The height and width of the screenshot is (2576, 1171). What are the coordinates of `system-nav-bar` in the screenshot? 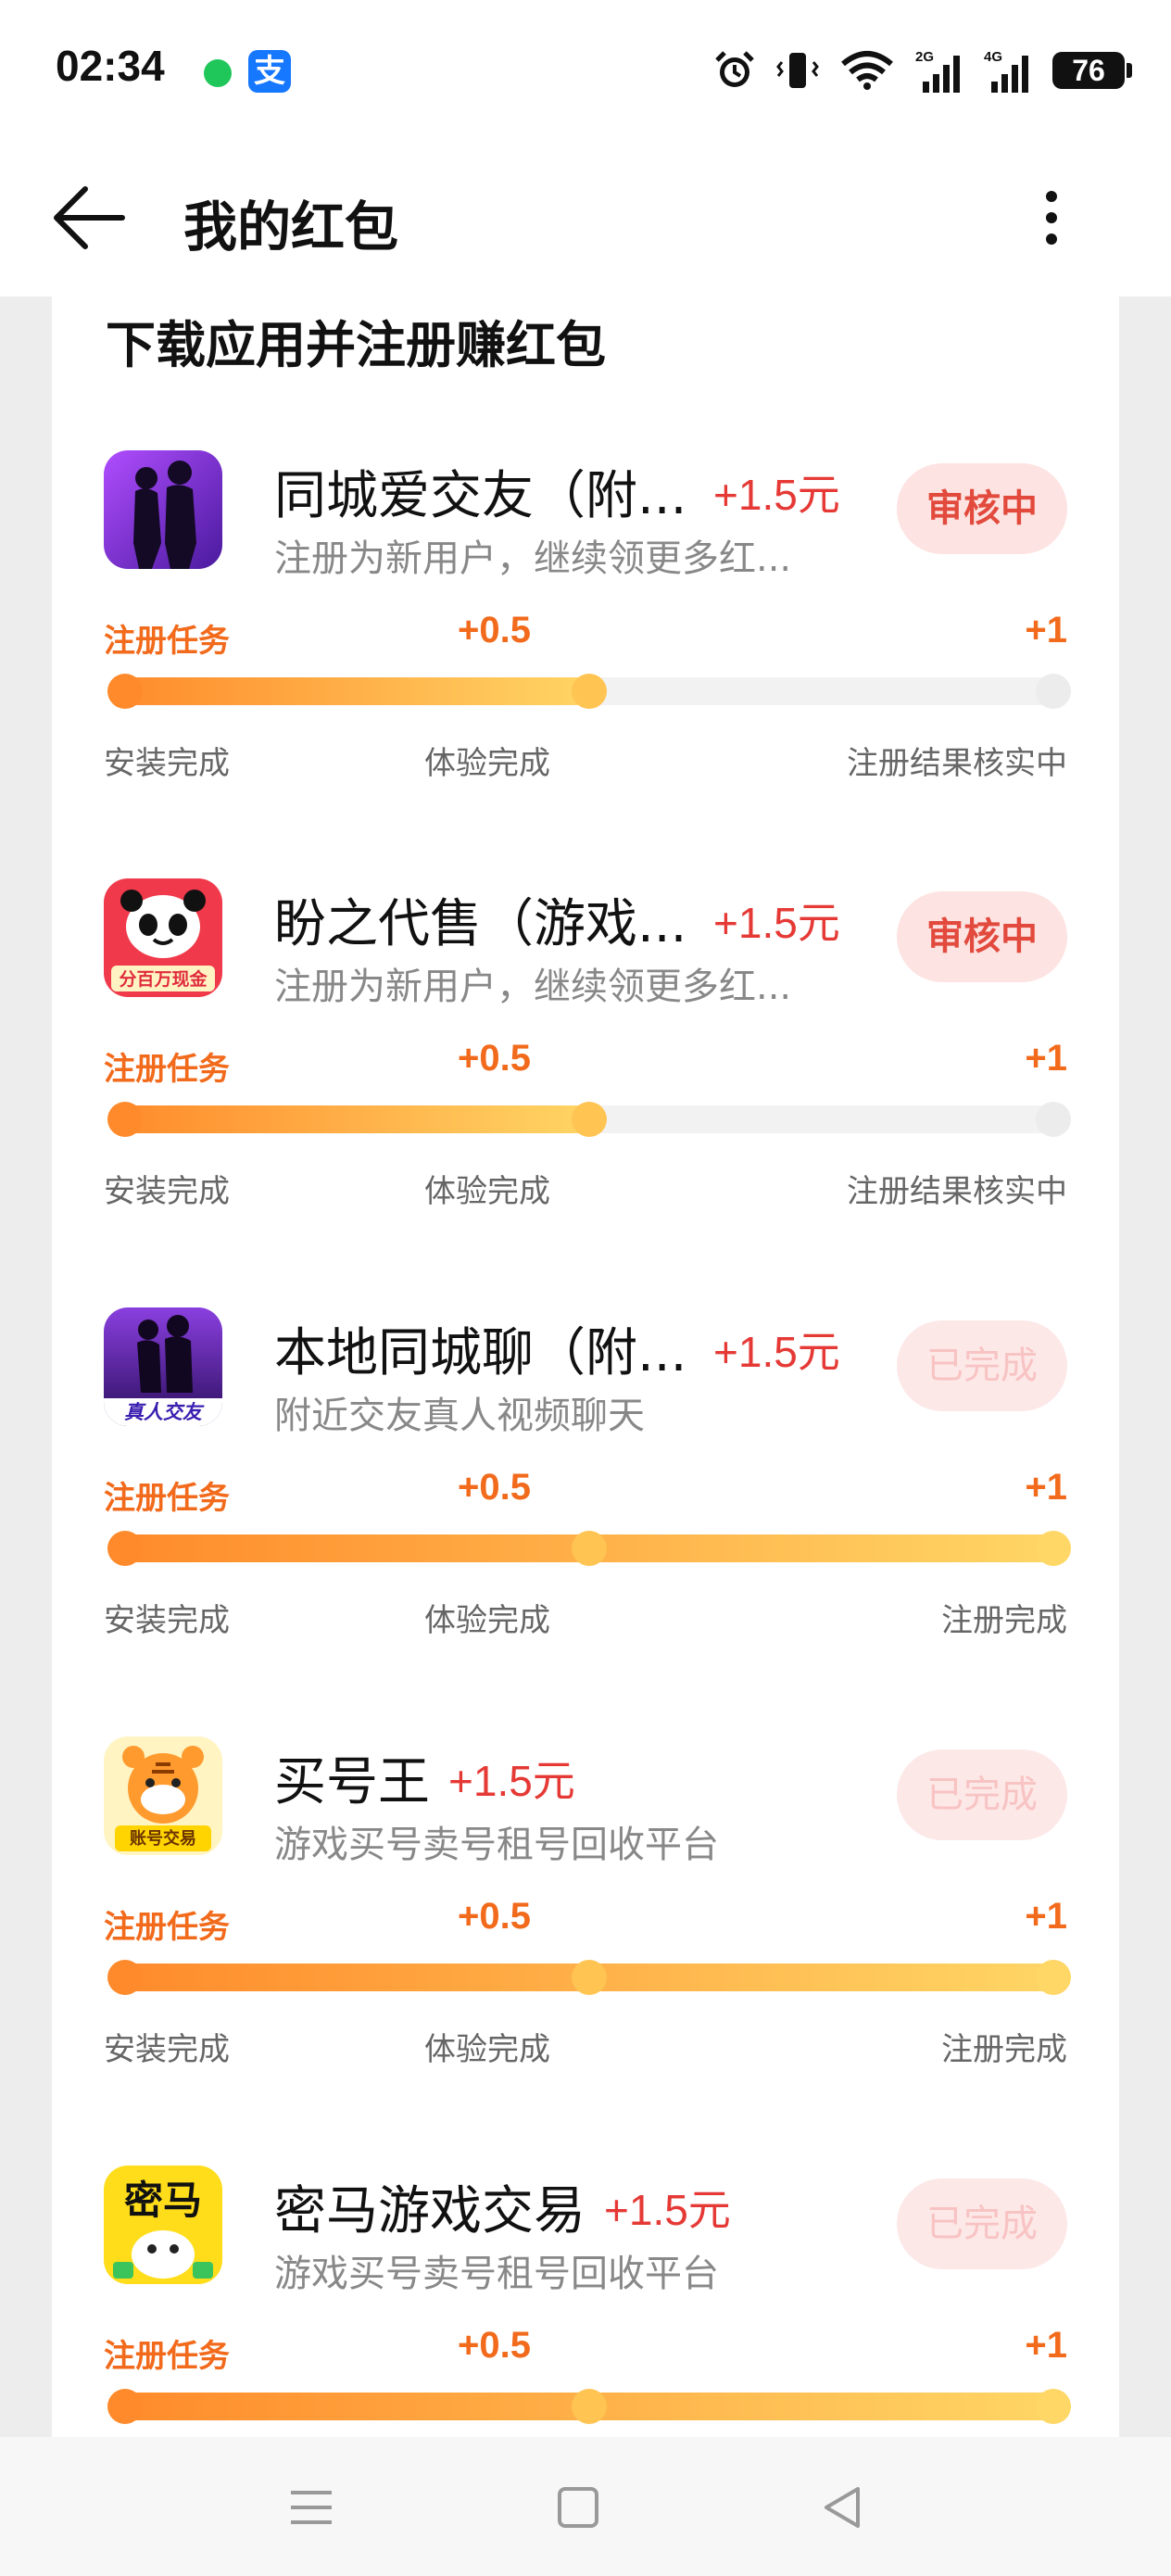 It's located at (585, 2506).